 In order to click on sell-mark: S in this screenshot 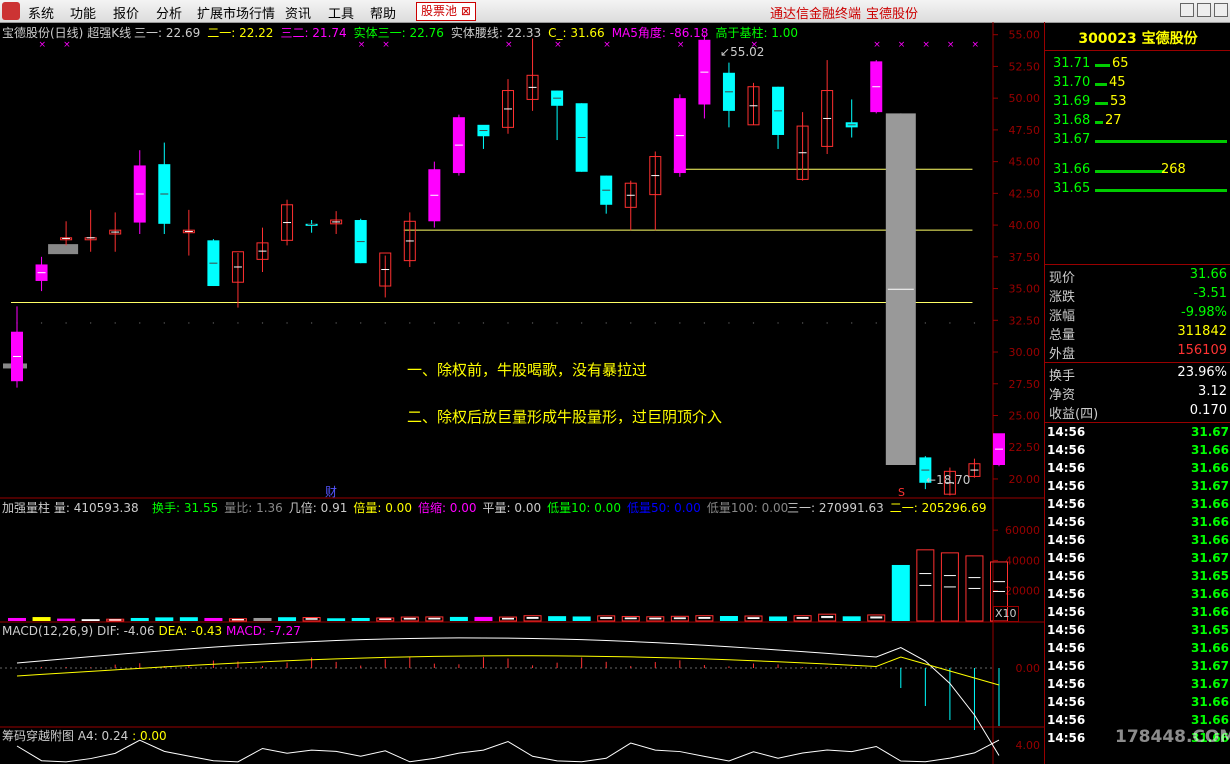, I will do `click(901, 492)`.